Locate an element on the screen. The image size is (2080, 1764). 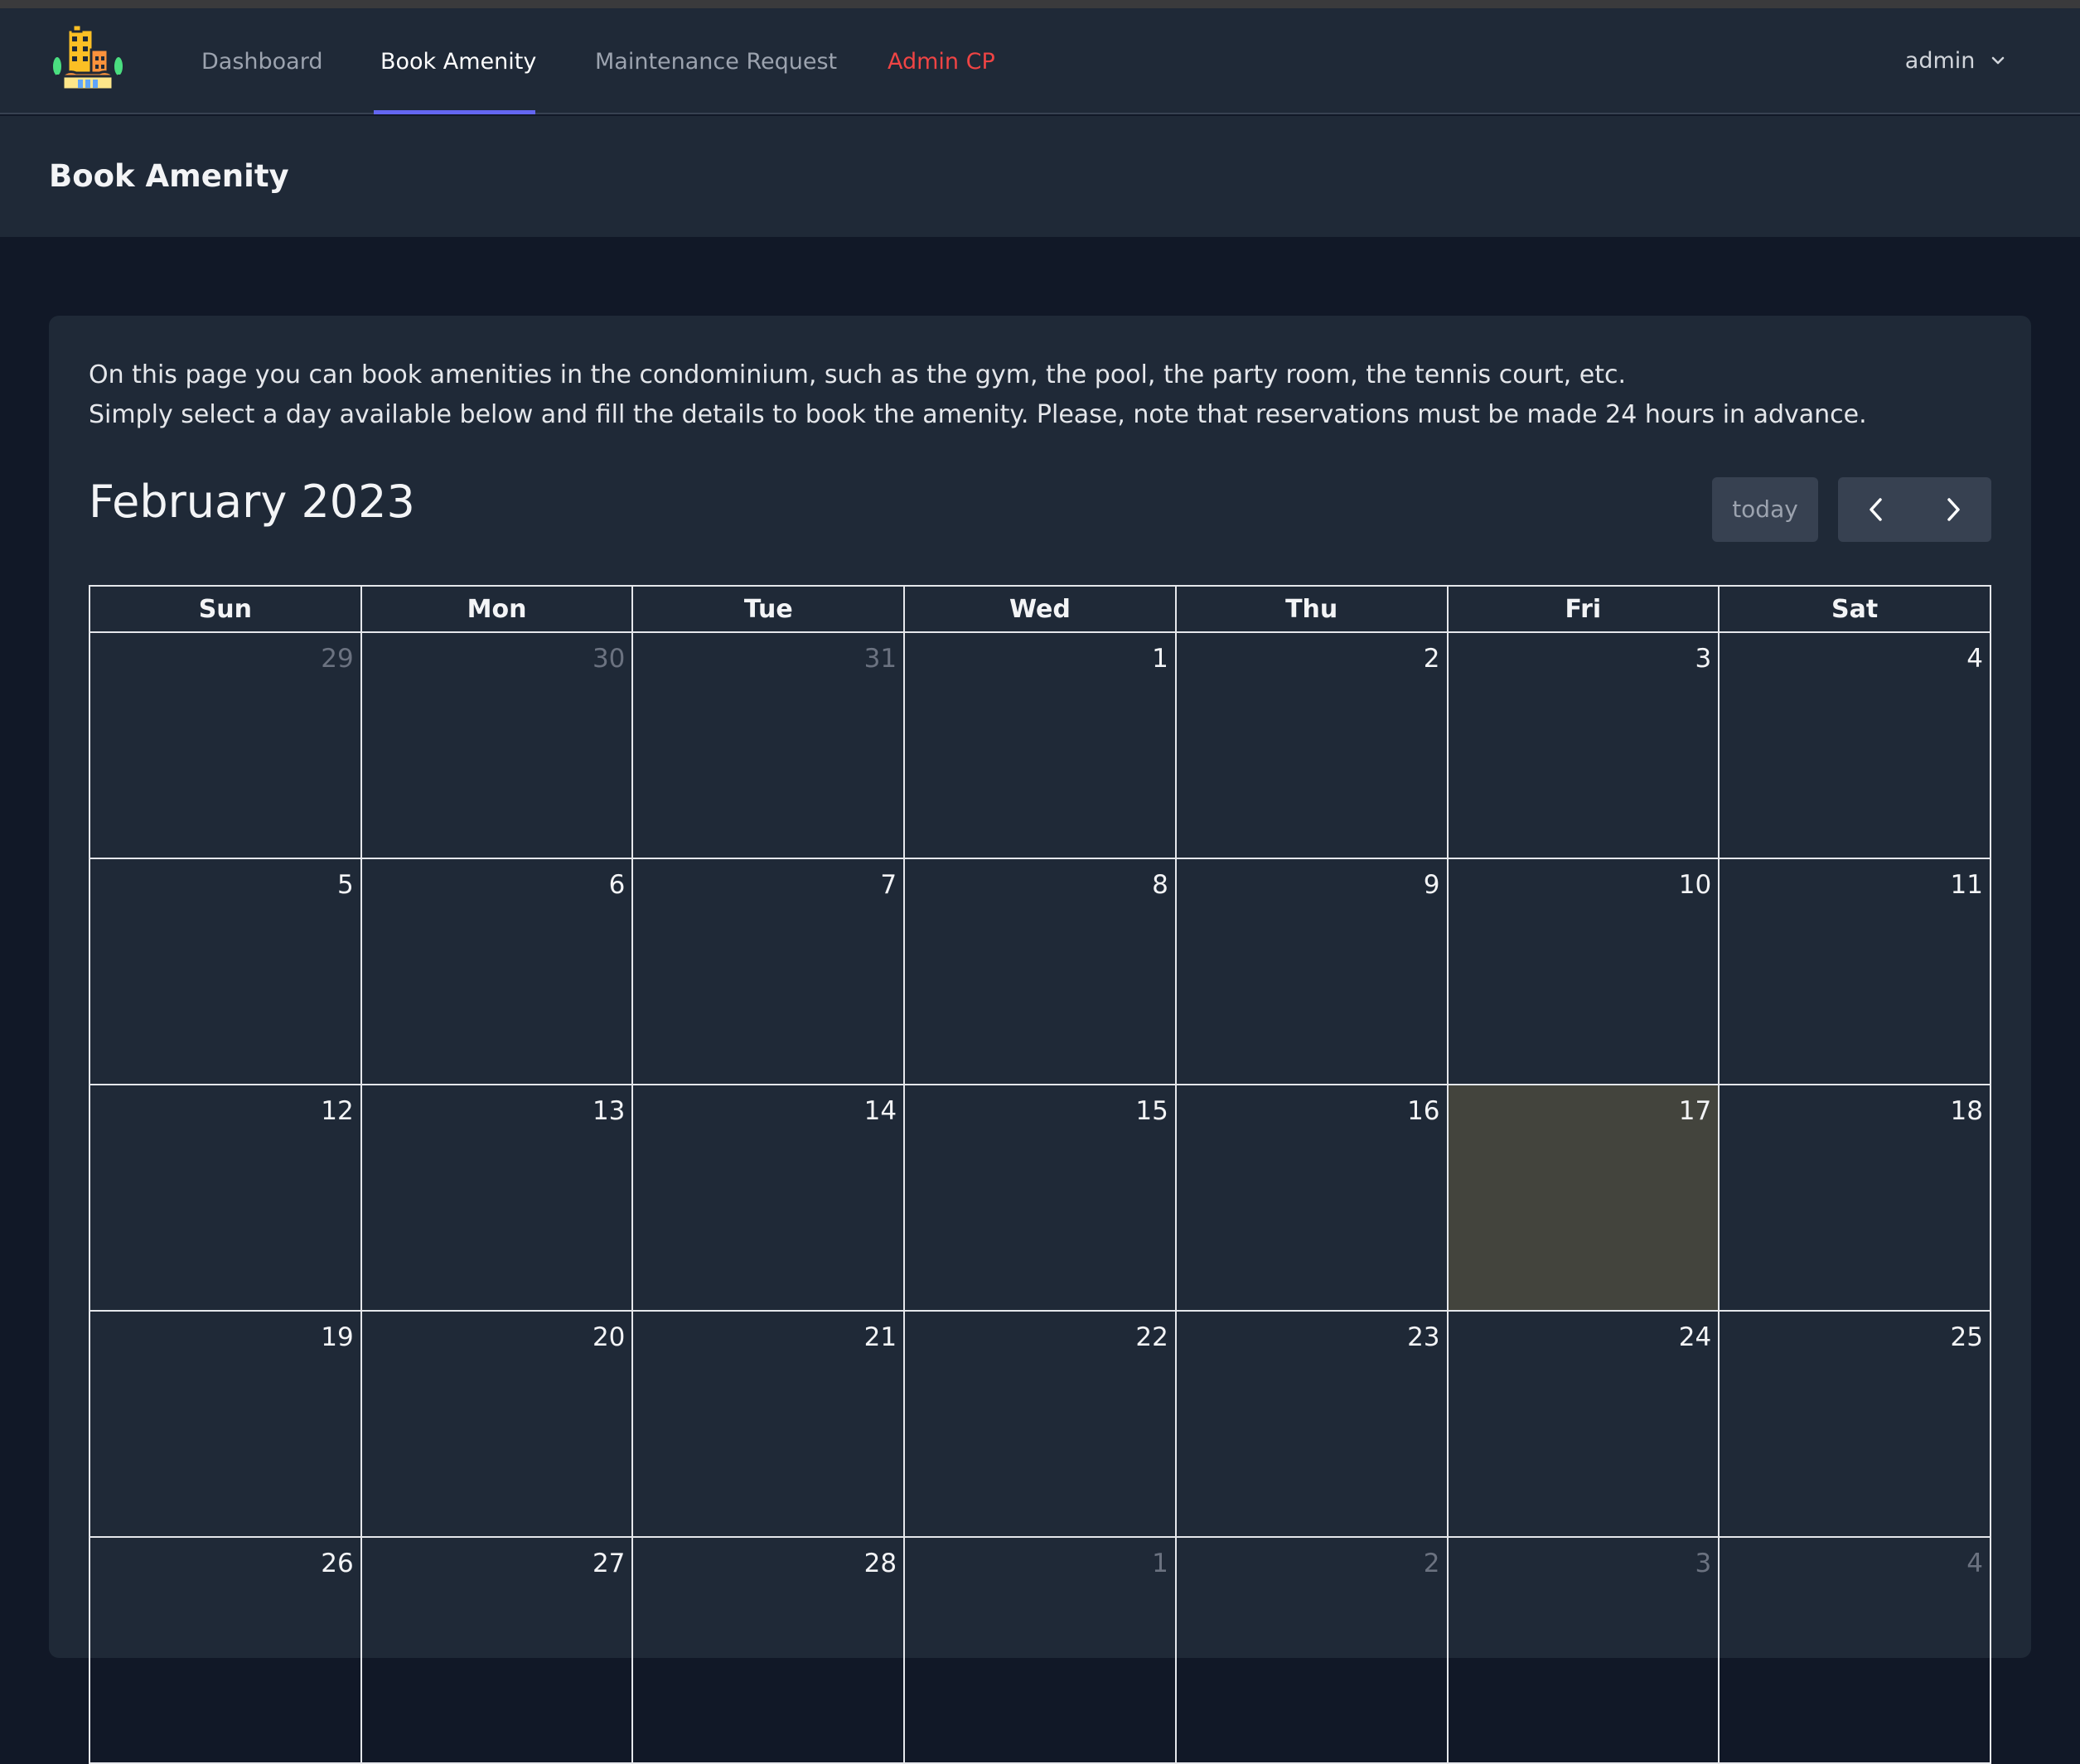
day-number: 11 is located at coordinates (1966, 885).